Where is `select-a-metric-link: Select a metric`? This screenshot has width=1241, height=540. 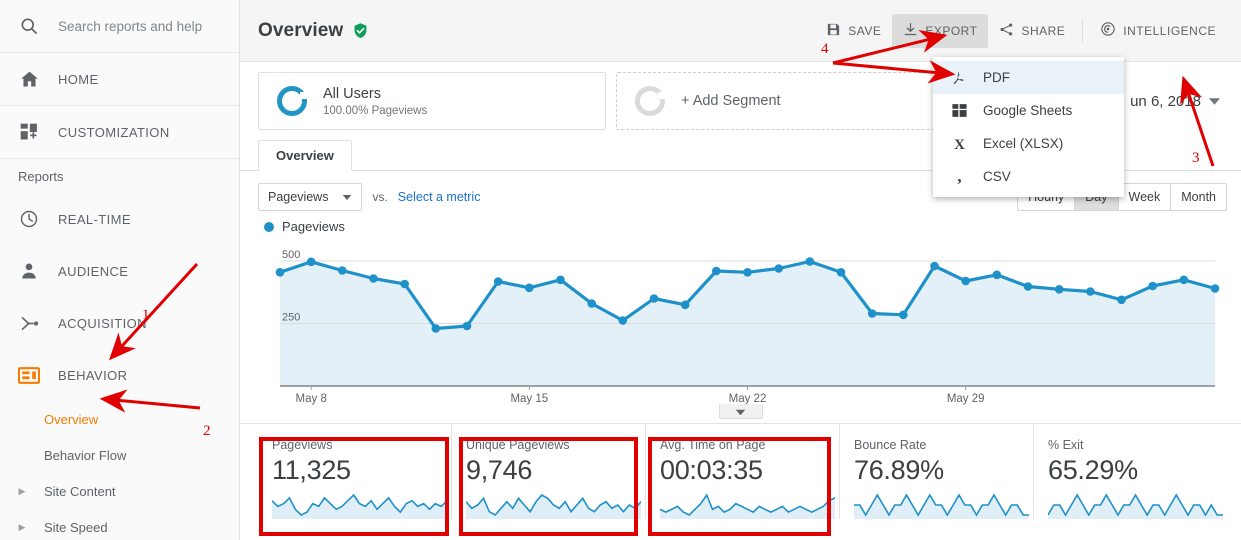
select-a-metric-link: Select a metric is located at coordinates (439, 197).